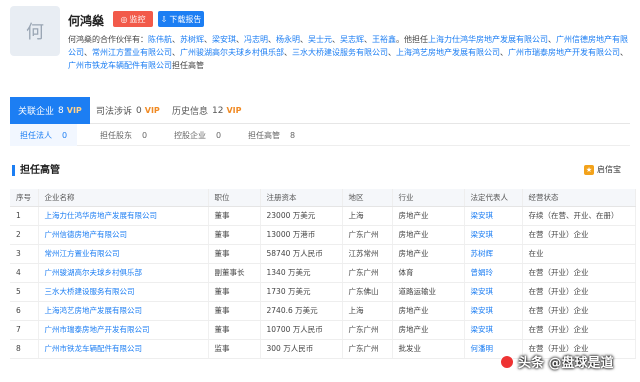  What do you see at coordinates (132, 52) in the screenshot?
I see `company-link: 常州江方置业有限公司` at bounding box center [132, 52].